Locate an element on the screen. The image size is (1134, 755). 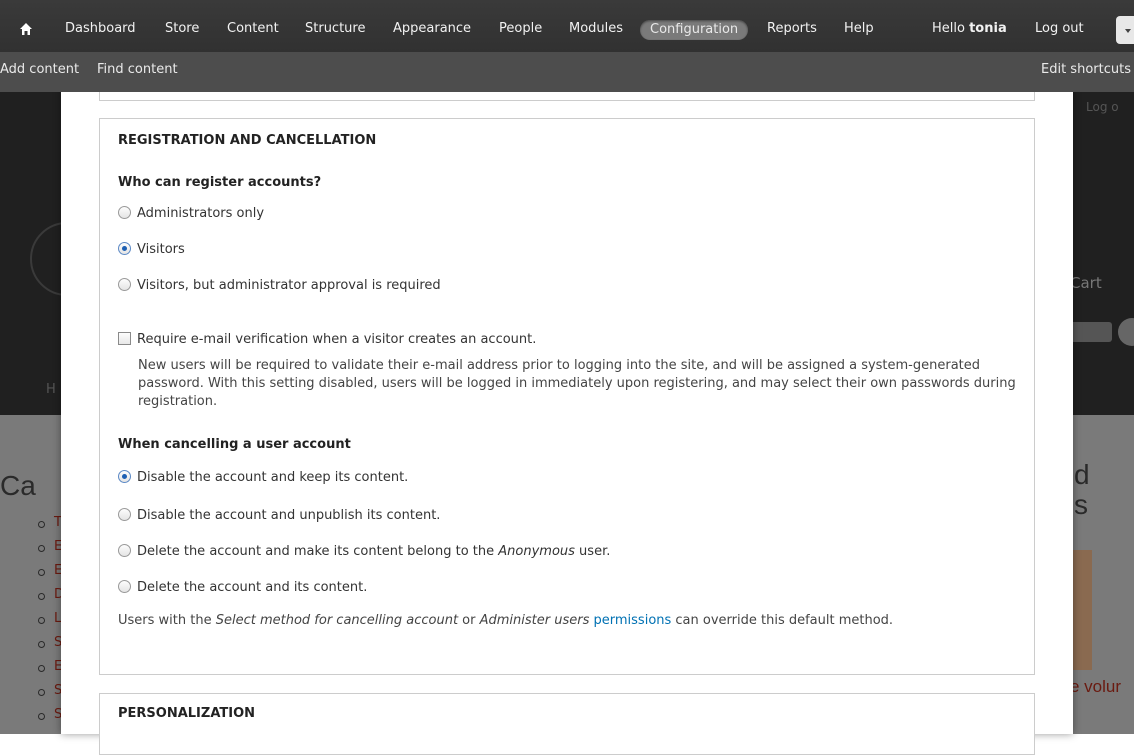
user-greeting: Hello tonia is located at coordinates (969, 29).